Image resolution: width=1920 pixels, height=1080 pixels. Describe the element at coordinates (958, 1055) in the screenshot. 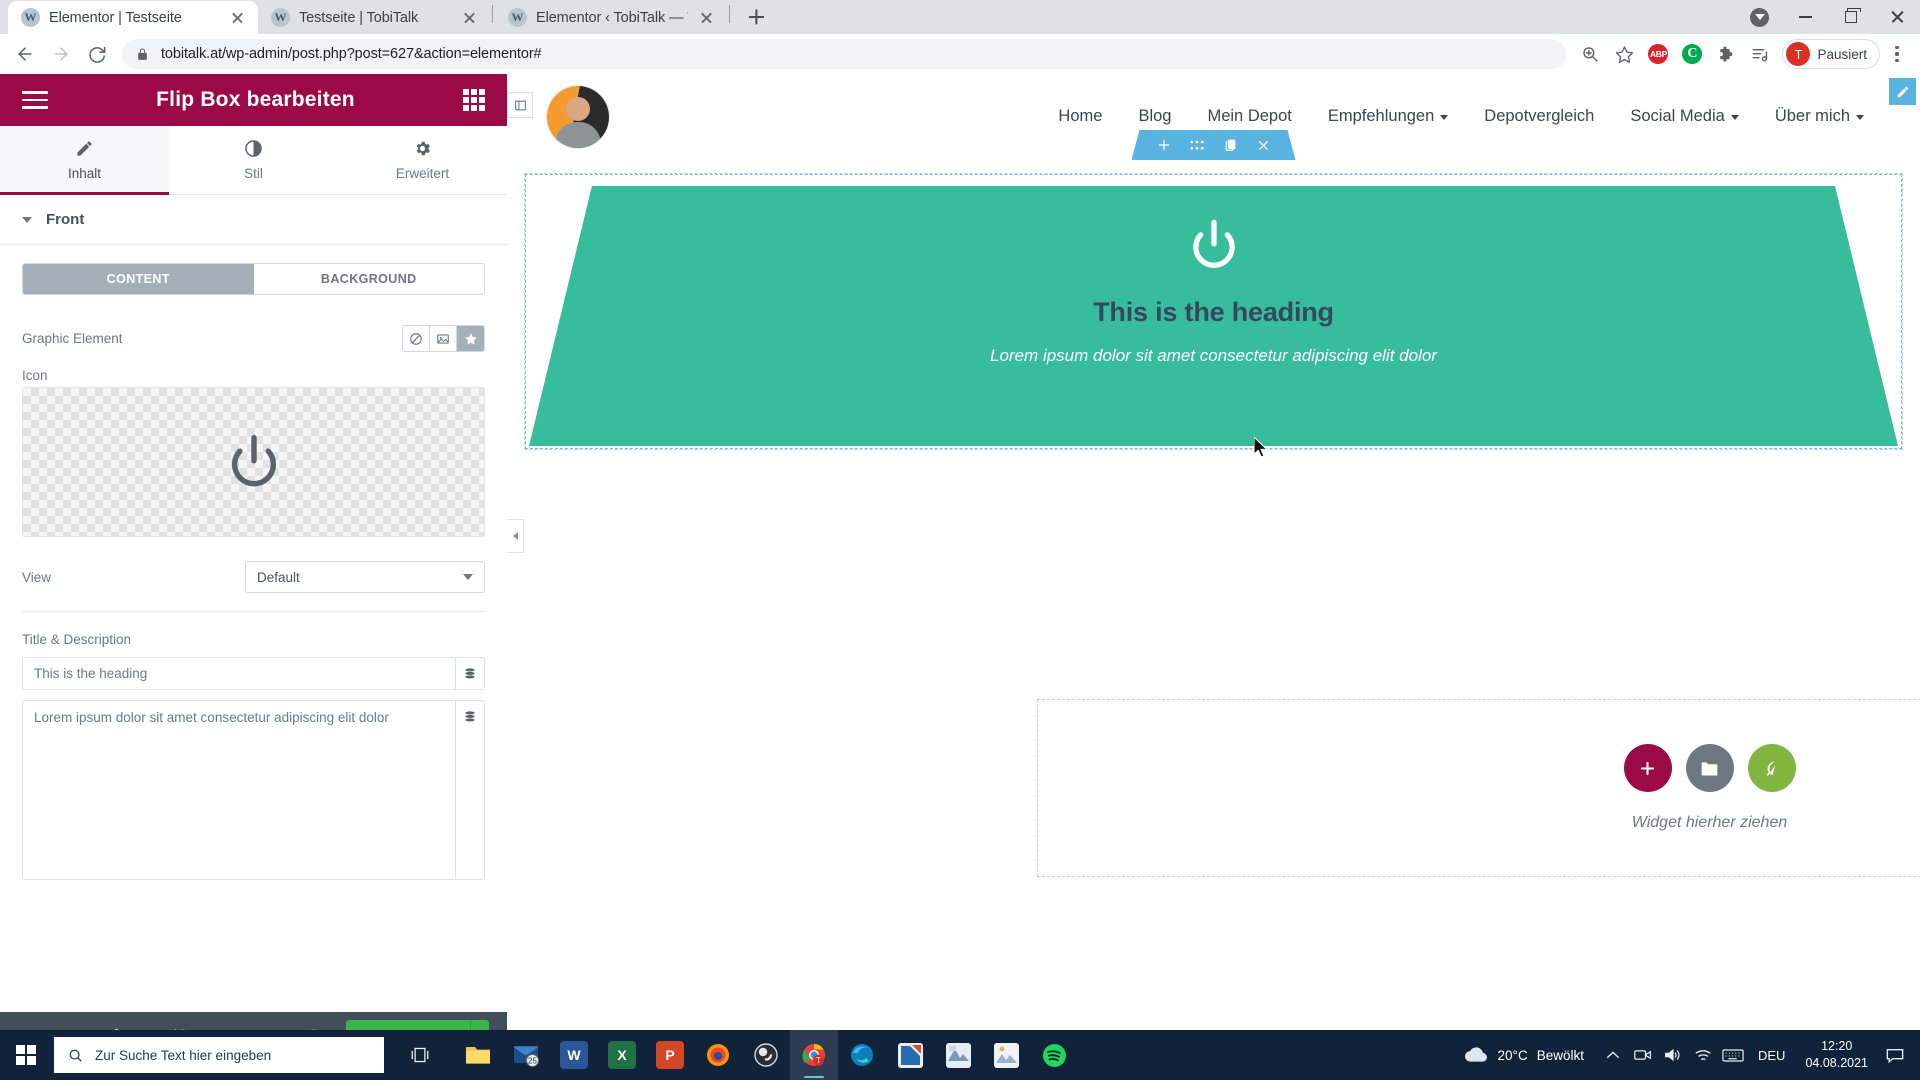

I see `illustrator-icon` at that location.